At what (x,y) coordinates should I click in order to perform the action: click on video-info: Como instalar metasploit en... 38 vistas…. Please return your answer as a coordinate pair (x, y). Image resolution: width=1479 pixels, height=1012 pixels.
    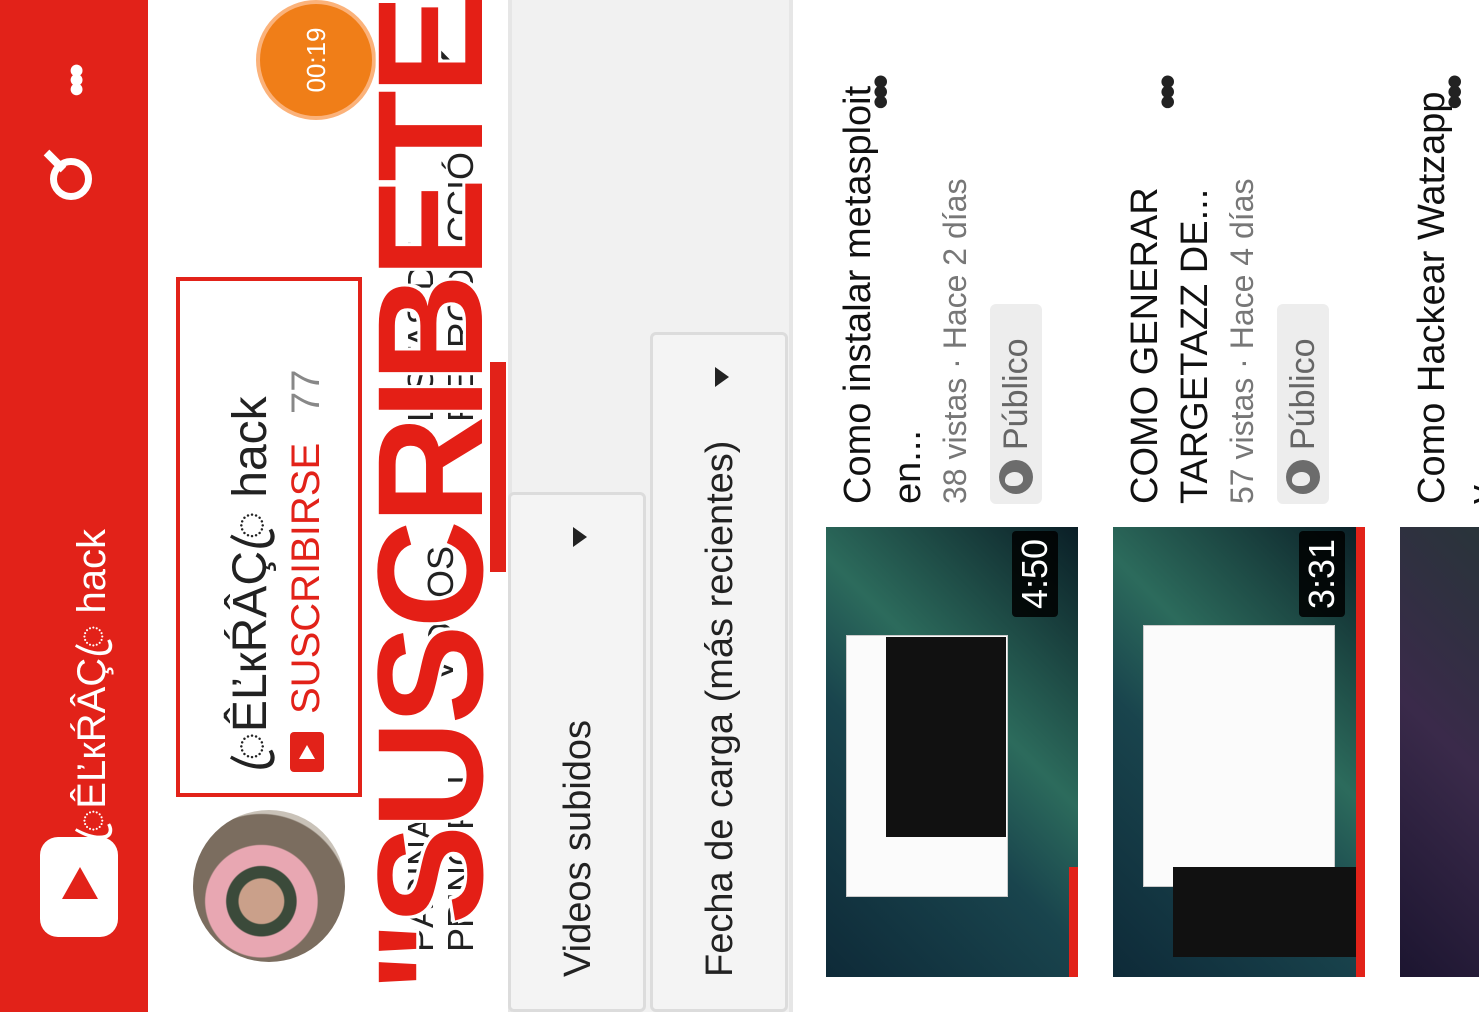
    Looking at the image, I should click on (937, 274).